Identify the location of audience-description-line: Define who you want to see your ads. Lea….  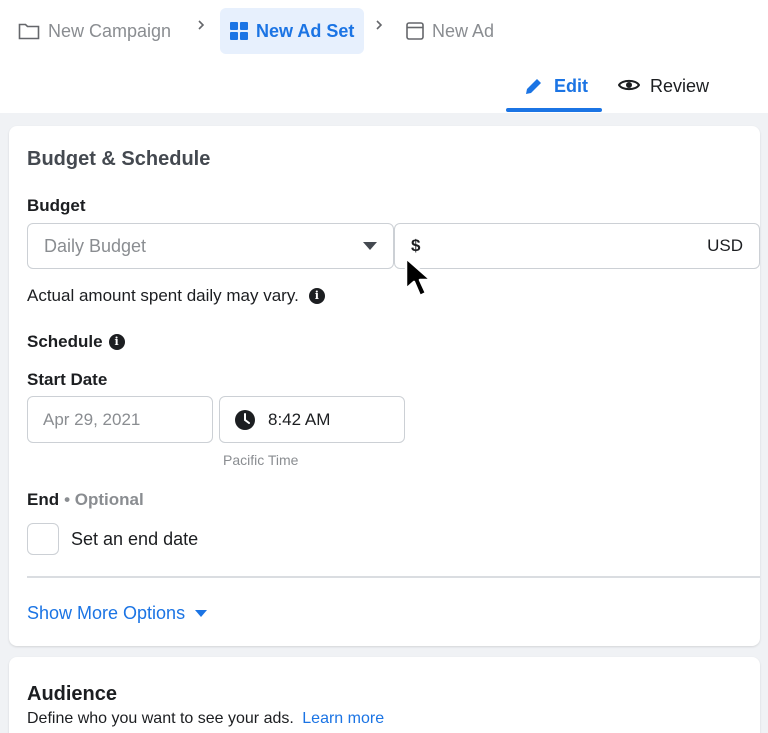
(205, 719).